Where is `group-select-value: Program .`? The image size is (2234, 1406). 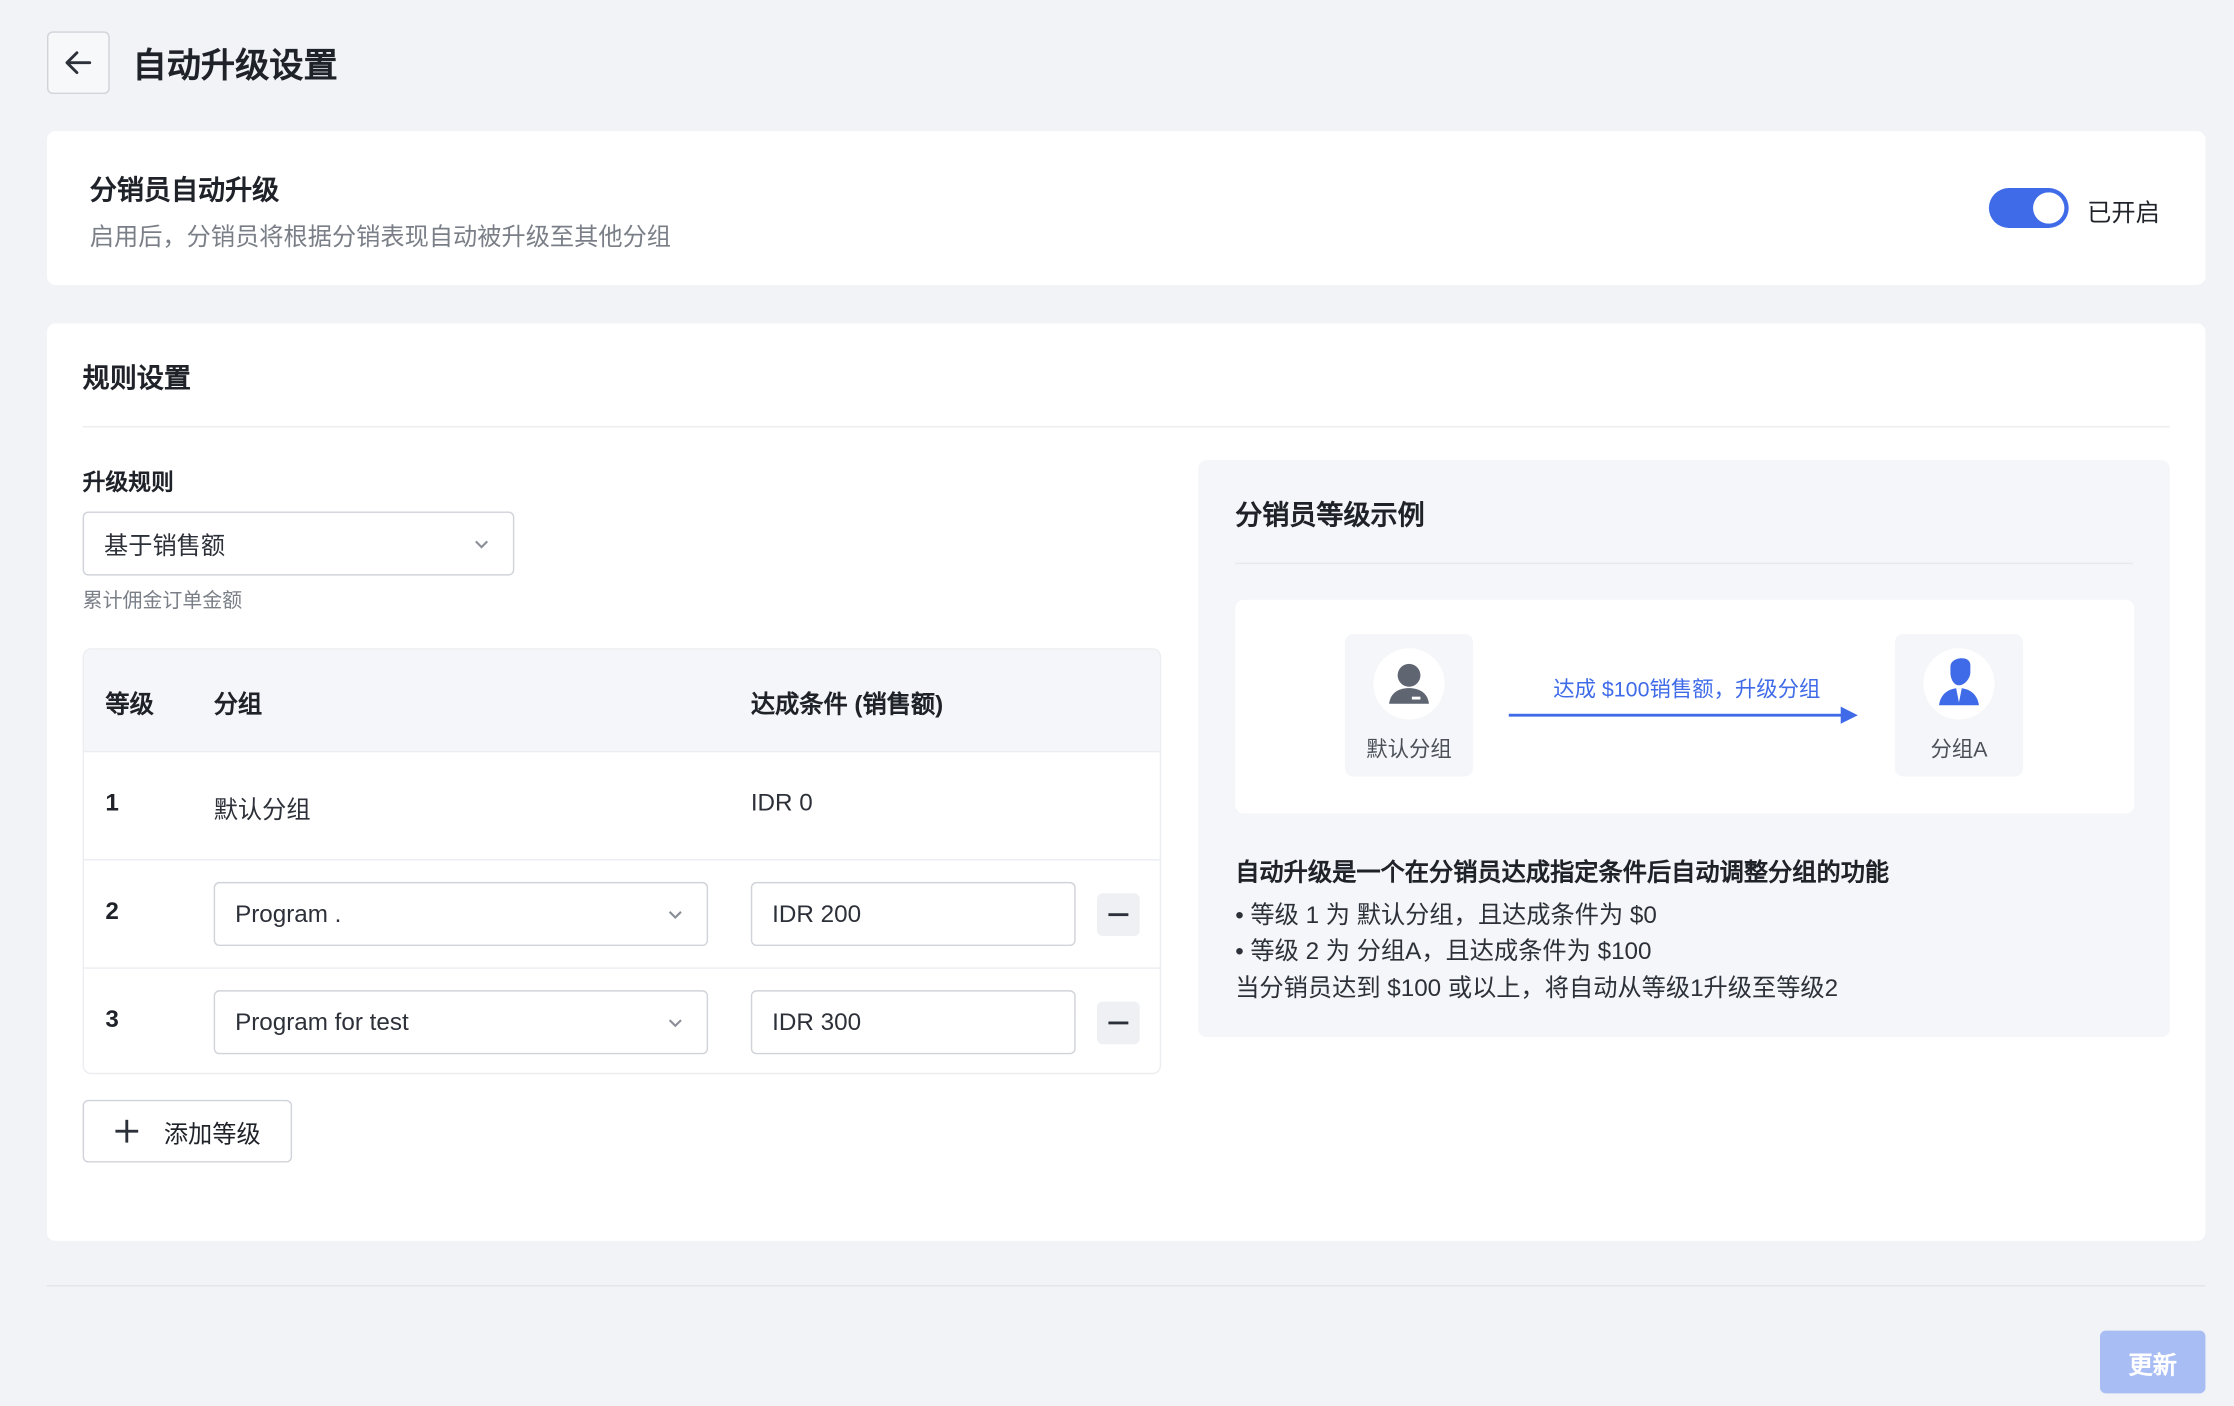
group-select-value: Program . is located at coordinates (288, 913).